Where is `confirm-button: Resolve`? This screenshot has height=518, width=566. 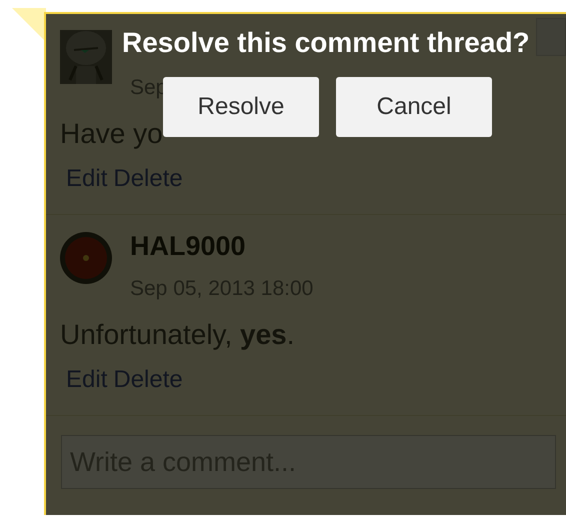
confirm-button: Resolve is located at coordinates (241, 107).